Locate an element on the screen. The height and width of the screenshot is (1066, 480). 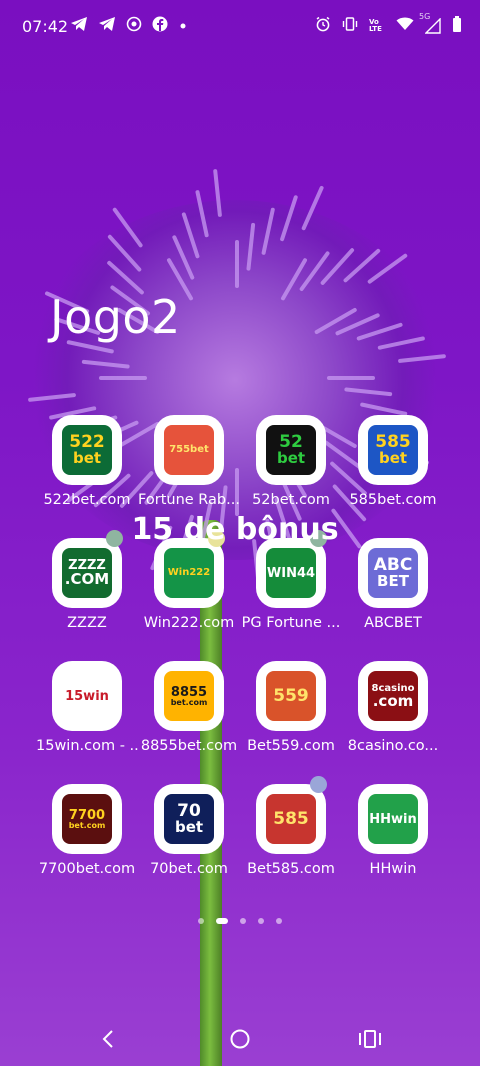
navigation-bar is located at coordinates (240, 1041).